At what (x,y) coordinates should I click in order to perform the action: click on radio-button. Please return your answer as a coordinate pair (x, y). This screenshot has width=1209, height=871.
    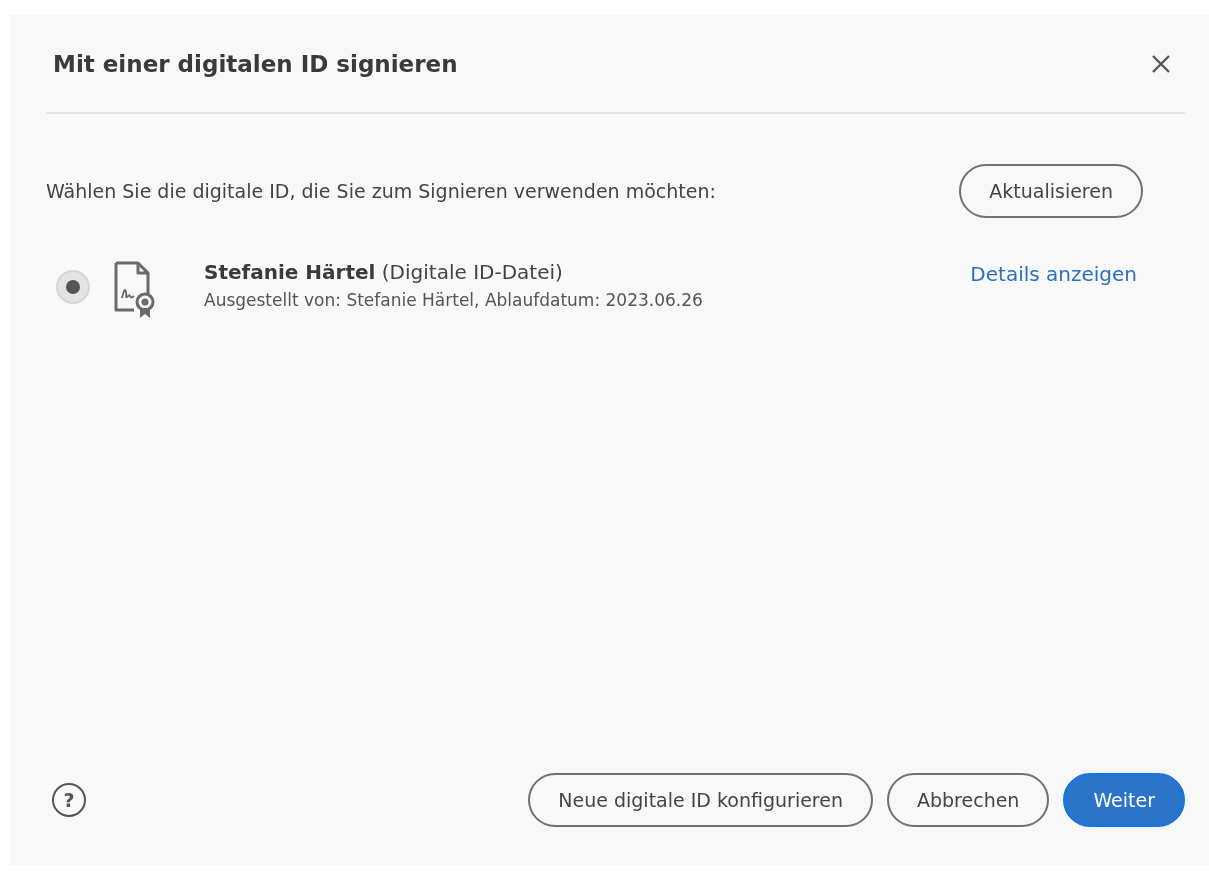
    Looking at the image, I should click on (73, 287).